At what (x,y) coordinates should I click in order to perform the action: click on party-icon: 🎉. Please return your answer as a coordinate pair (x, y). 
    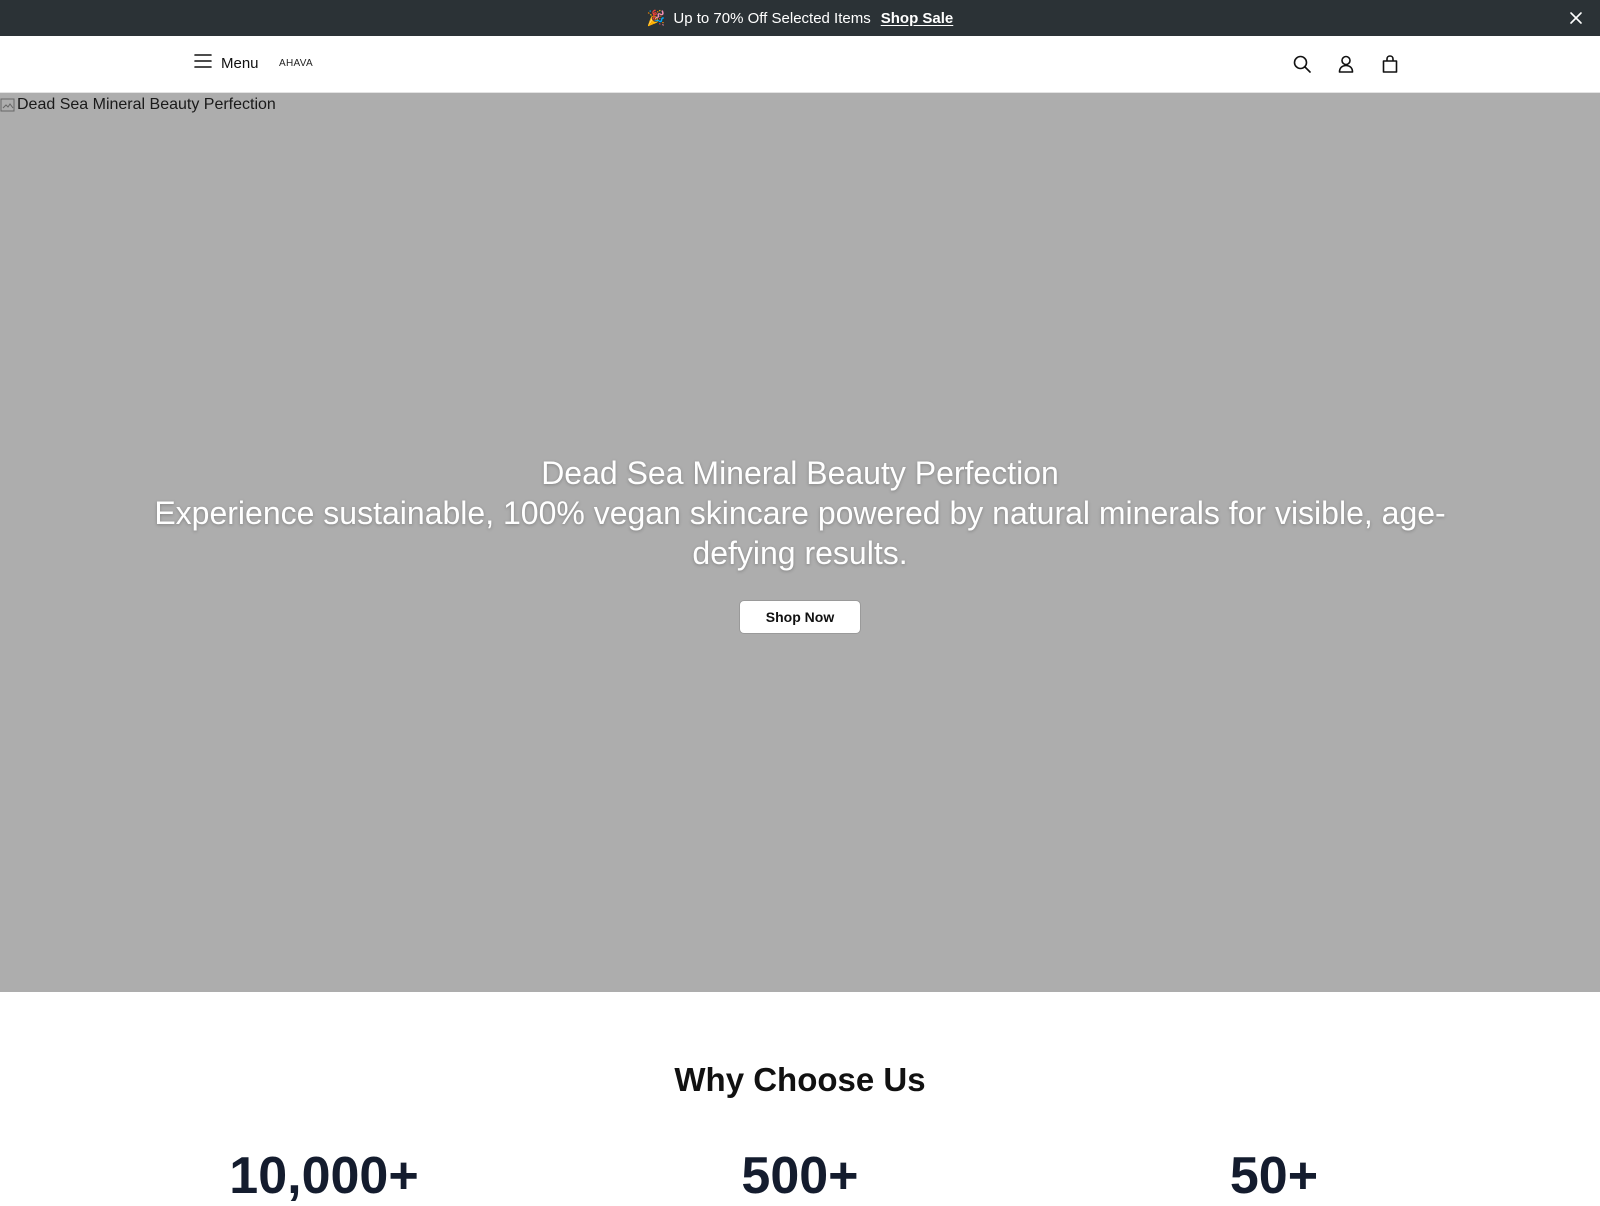
    Looking at the image, I should click on (656, 18).